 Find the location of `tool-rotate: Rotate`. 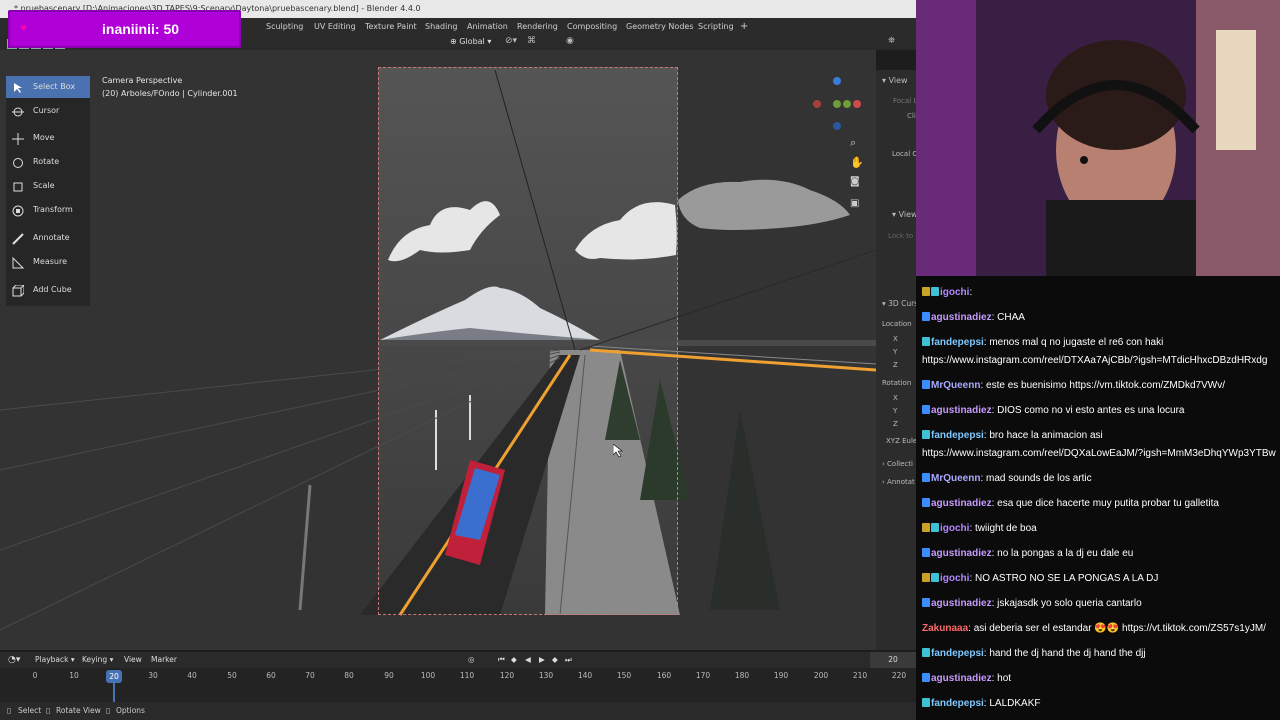

tool-rotate: Rotate is located at coordinates (48, 162).